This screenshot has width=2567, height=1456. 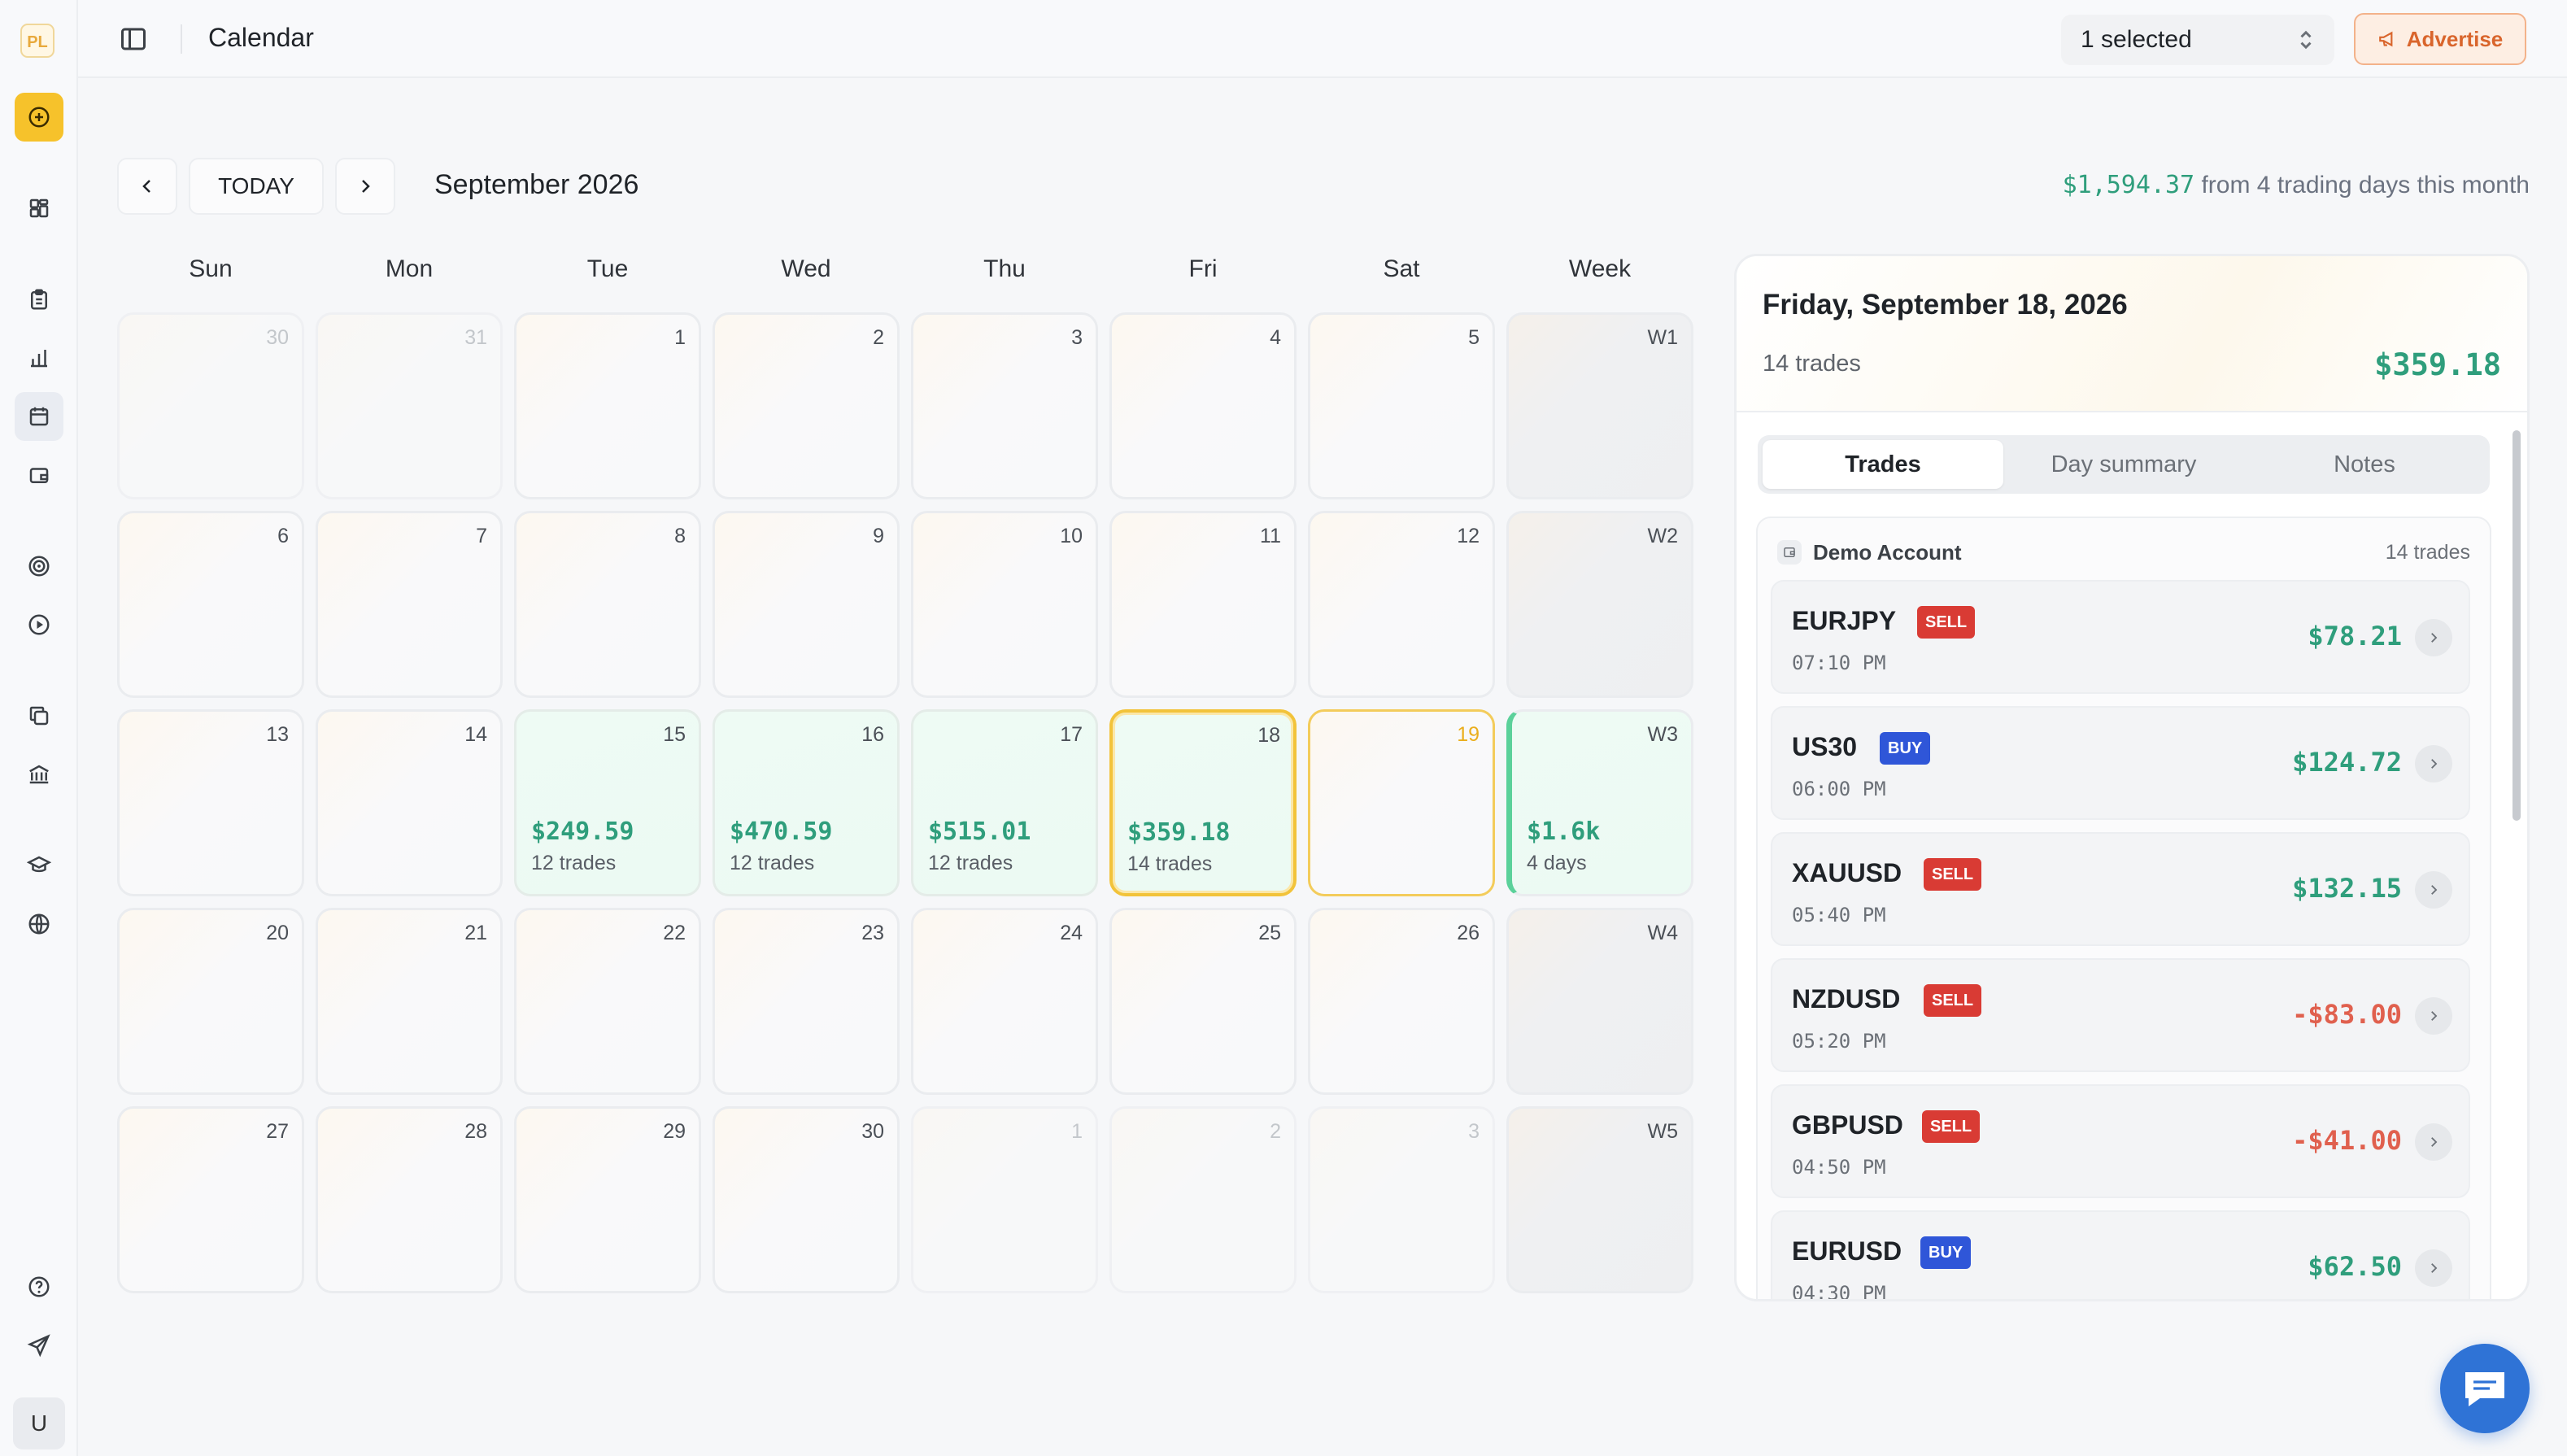 What do you see at coordinates (39, 624) in the screenshot?
I see `sidebar-item-replay` at bounding box center [39, 624].